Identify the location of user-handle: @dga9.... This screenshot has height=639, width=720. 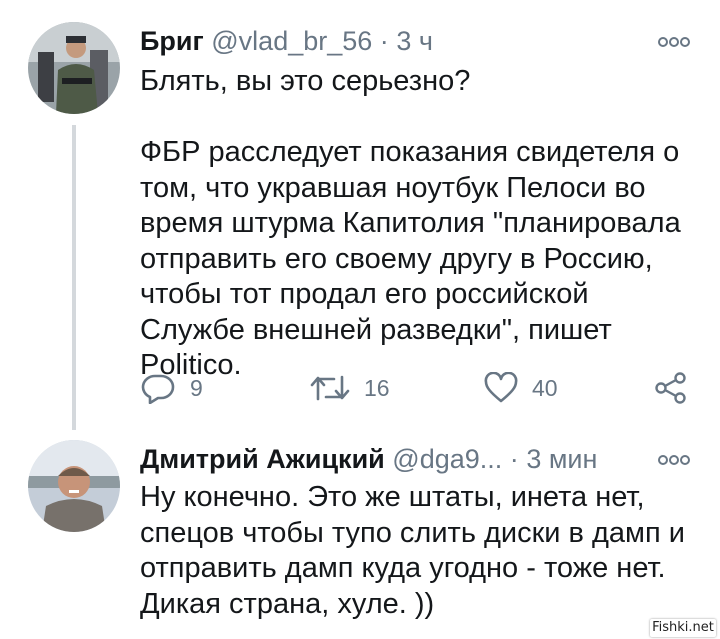
(447, 459).